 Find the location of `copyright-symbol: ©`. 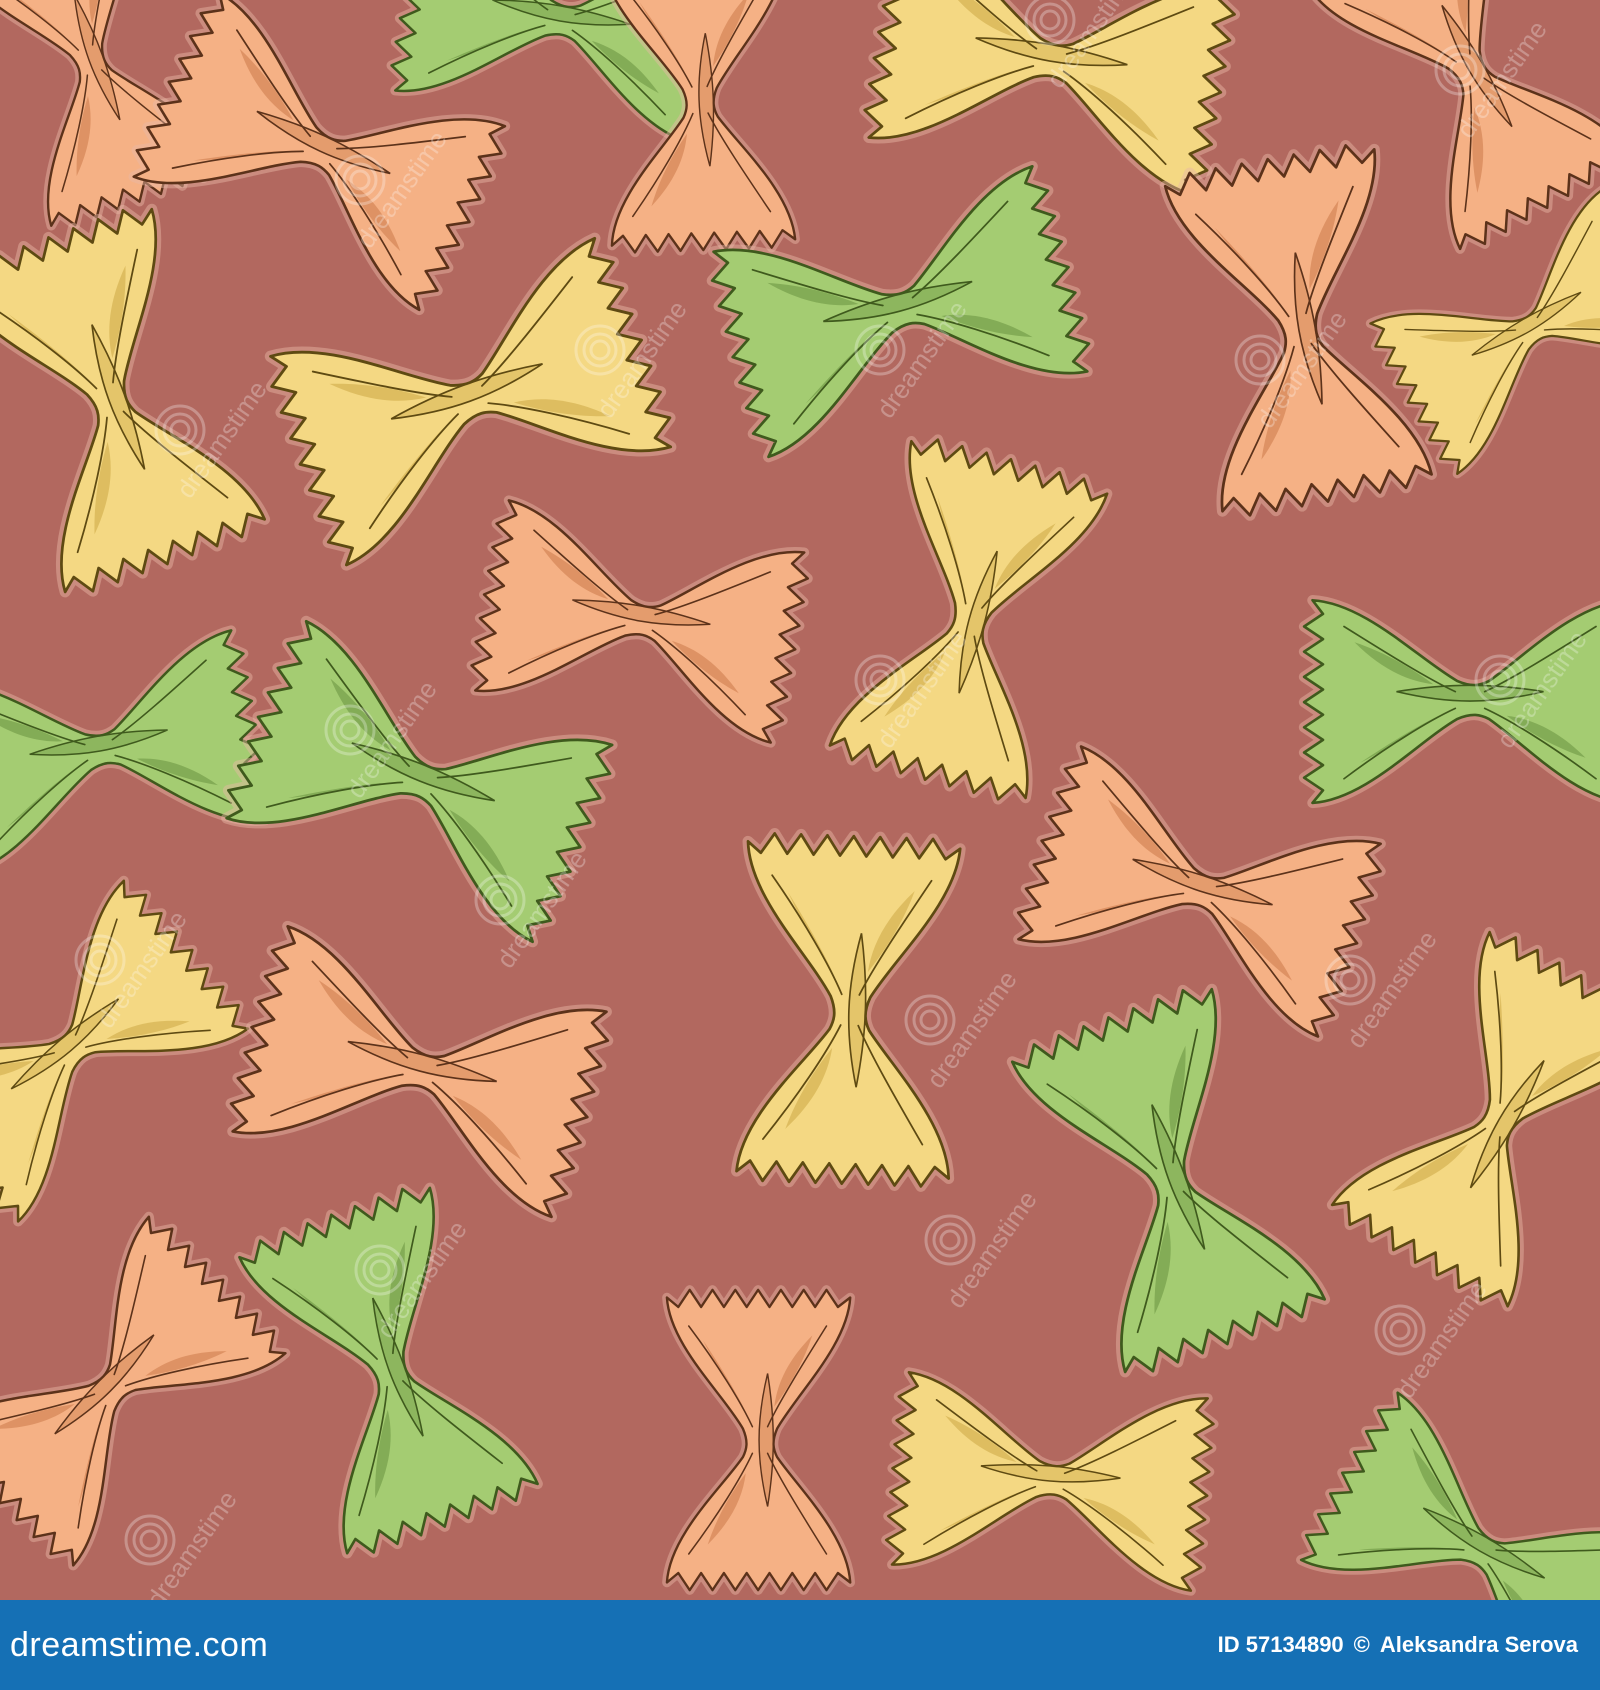

copyright-symbol: © is located at coordinates (1361, 1644).